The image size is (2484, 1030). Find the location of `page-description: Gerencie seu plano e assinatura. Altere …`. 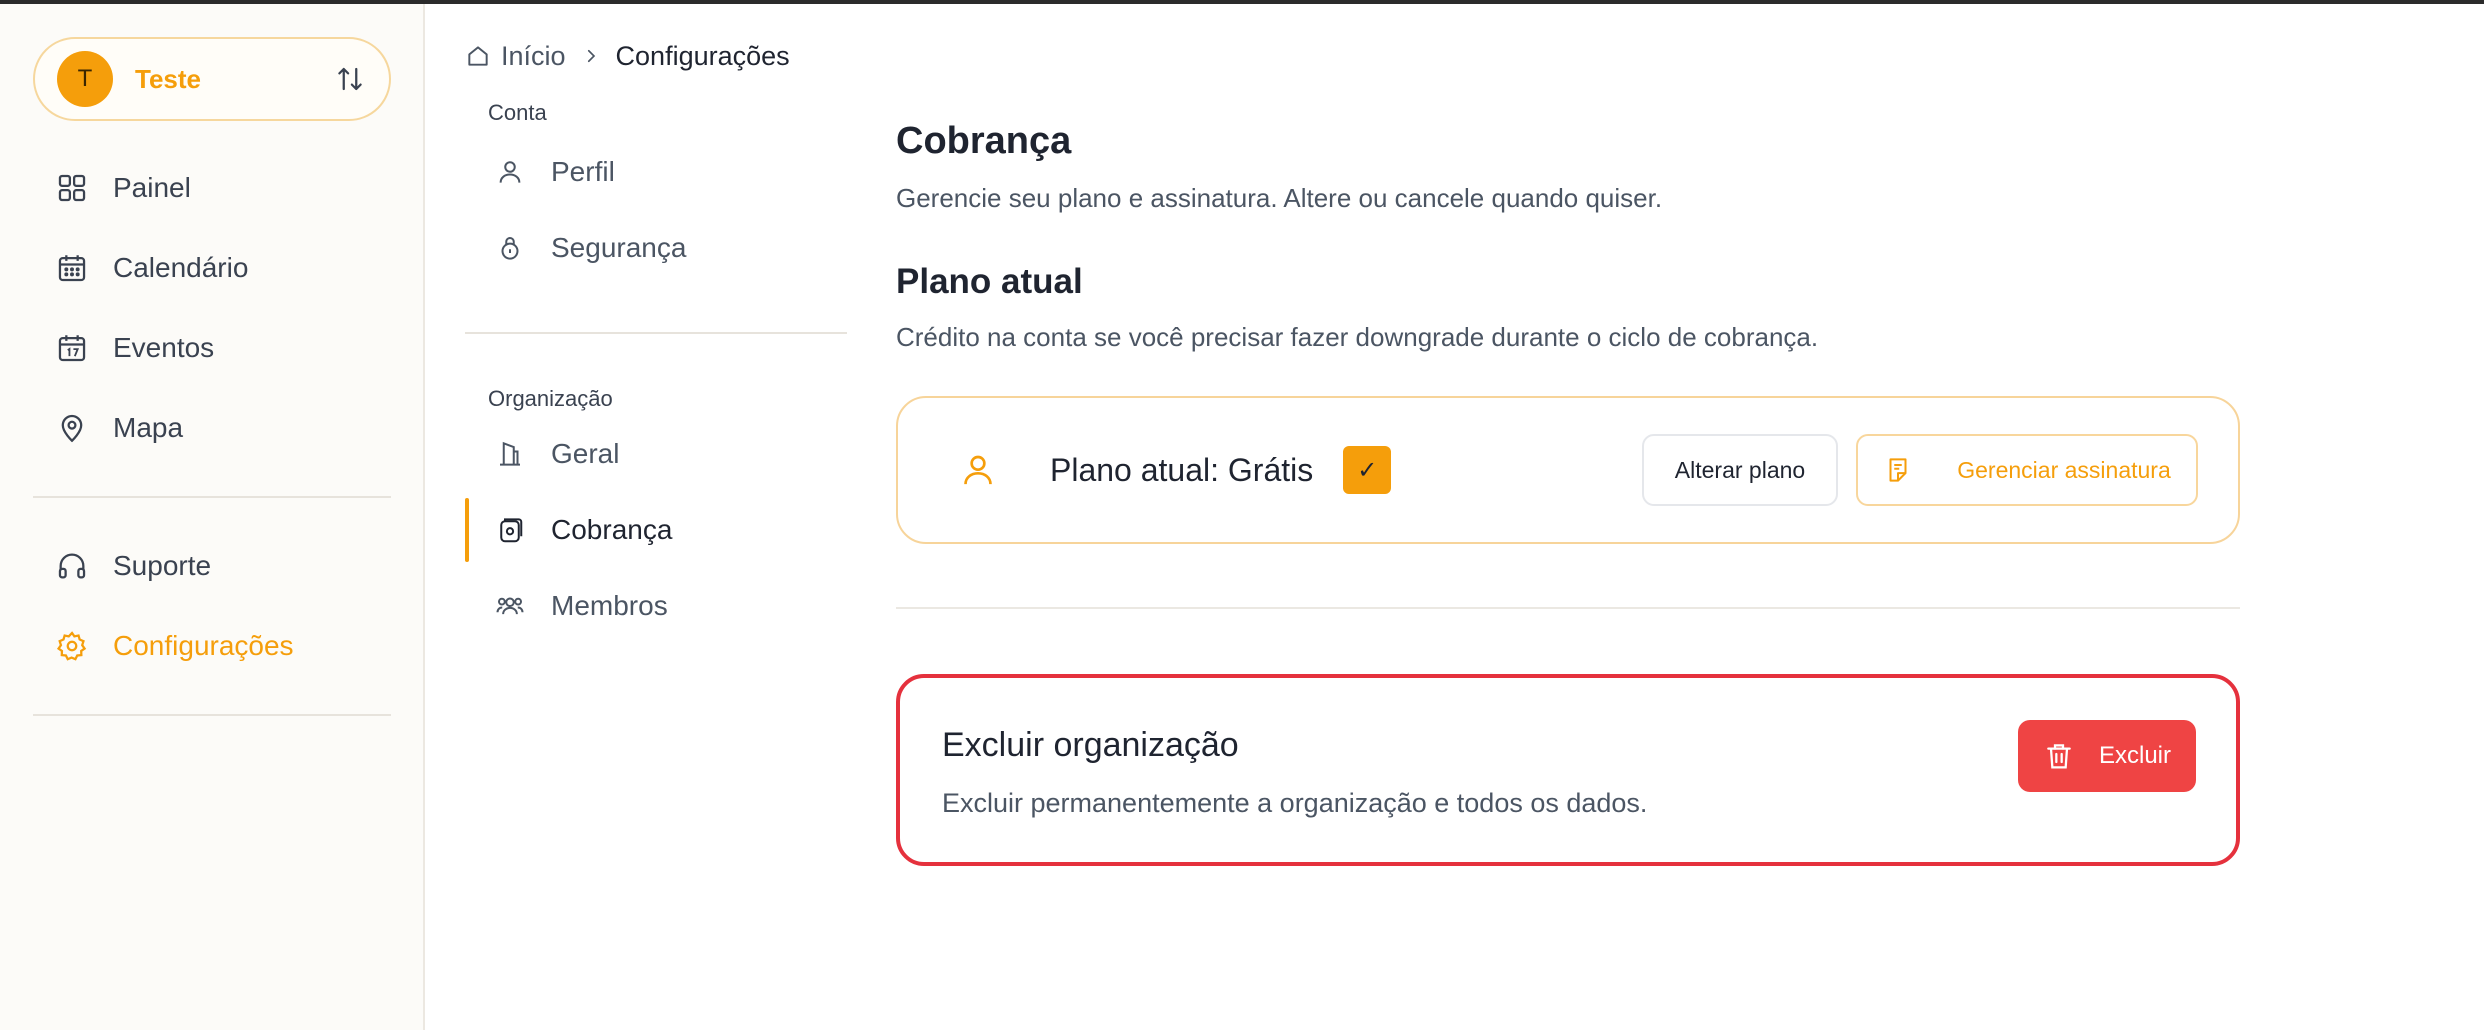

page-description: Gerencie seu plano e assinatura. Altere … is located at coordinates (1279, 198).